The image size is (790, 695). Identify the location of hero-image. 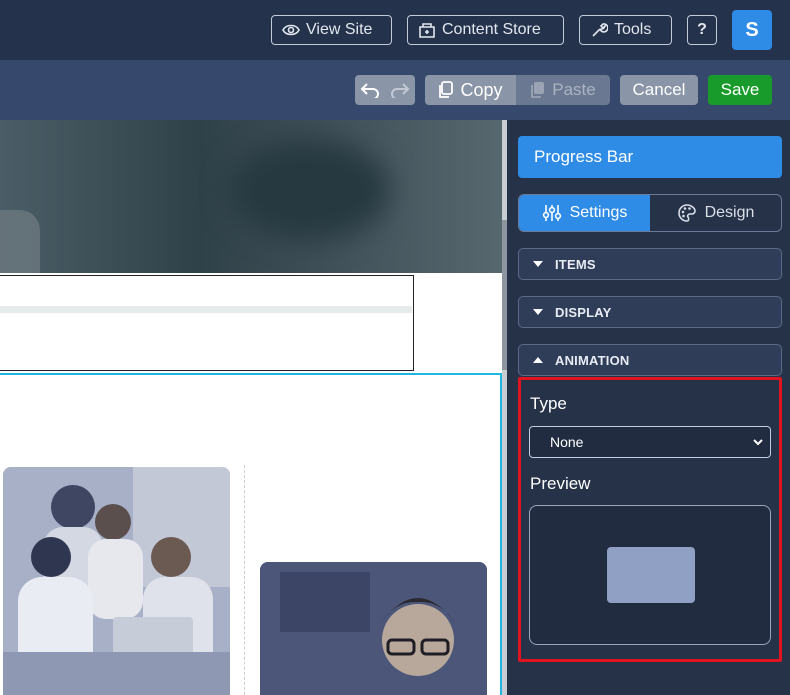
(251, 196).